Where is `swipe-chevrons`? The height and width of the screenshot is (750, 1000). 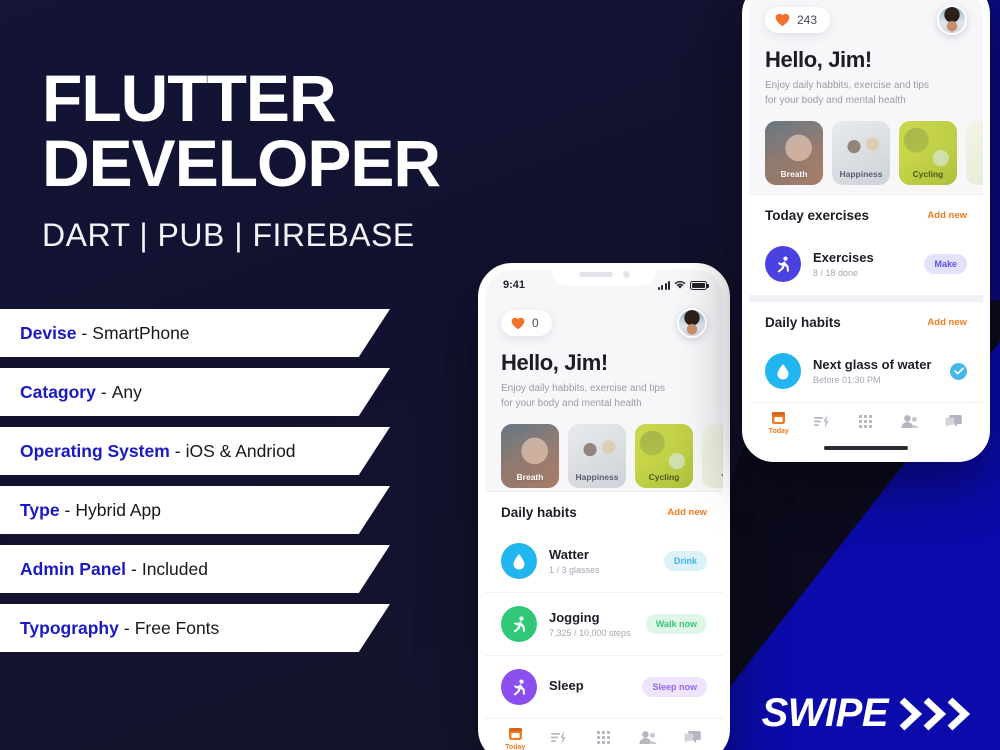
swipe-chevrons is located at coordinates (936, 713).